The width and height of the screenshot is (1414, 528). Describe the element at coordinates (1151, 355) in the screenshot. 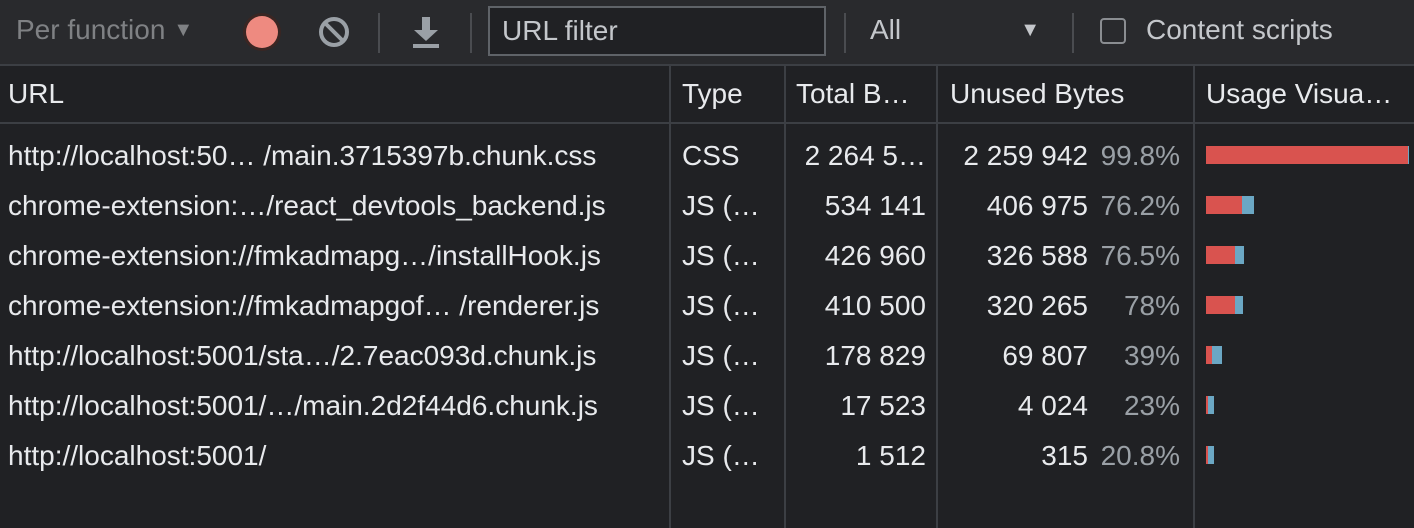

I see `cell-unused-percent: 39%` at that location.